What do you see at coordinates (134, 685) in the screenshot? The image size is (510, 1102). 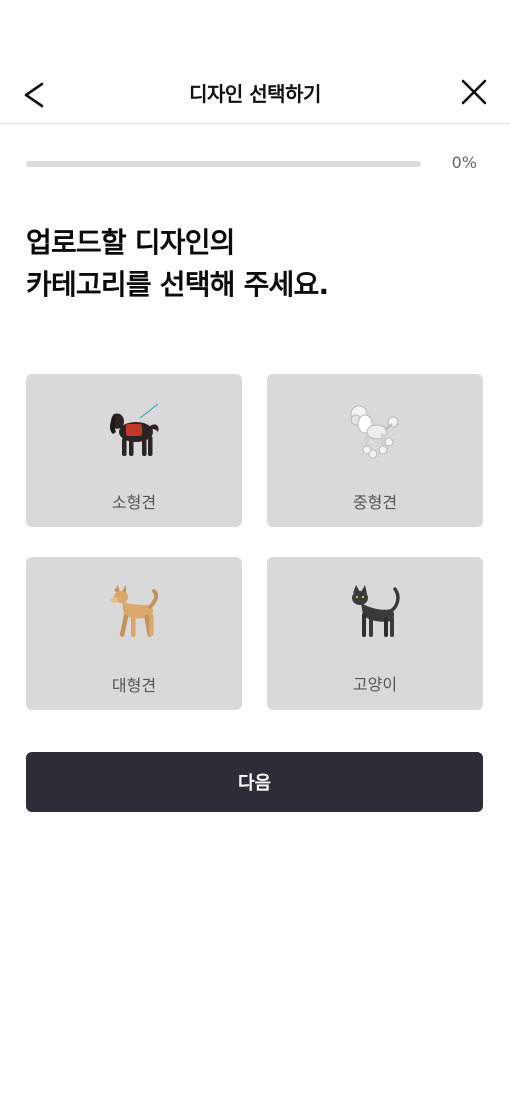 I see `category-label-large-dog: 대형견` at bounding box center [134, 685].